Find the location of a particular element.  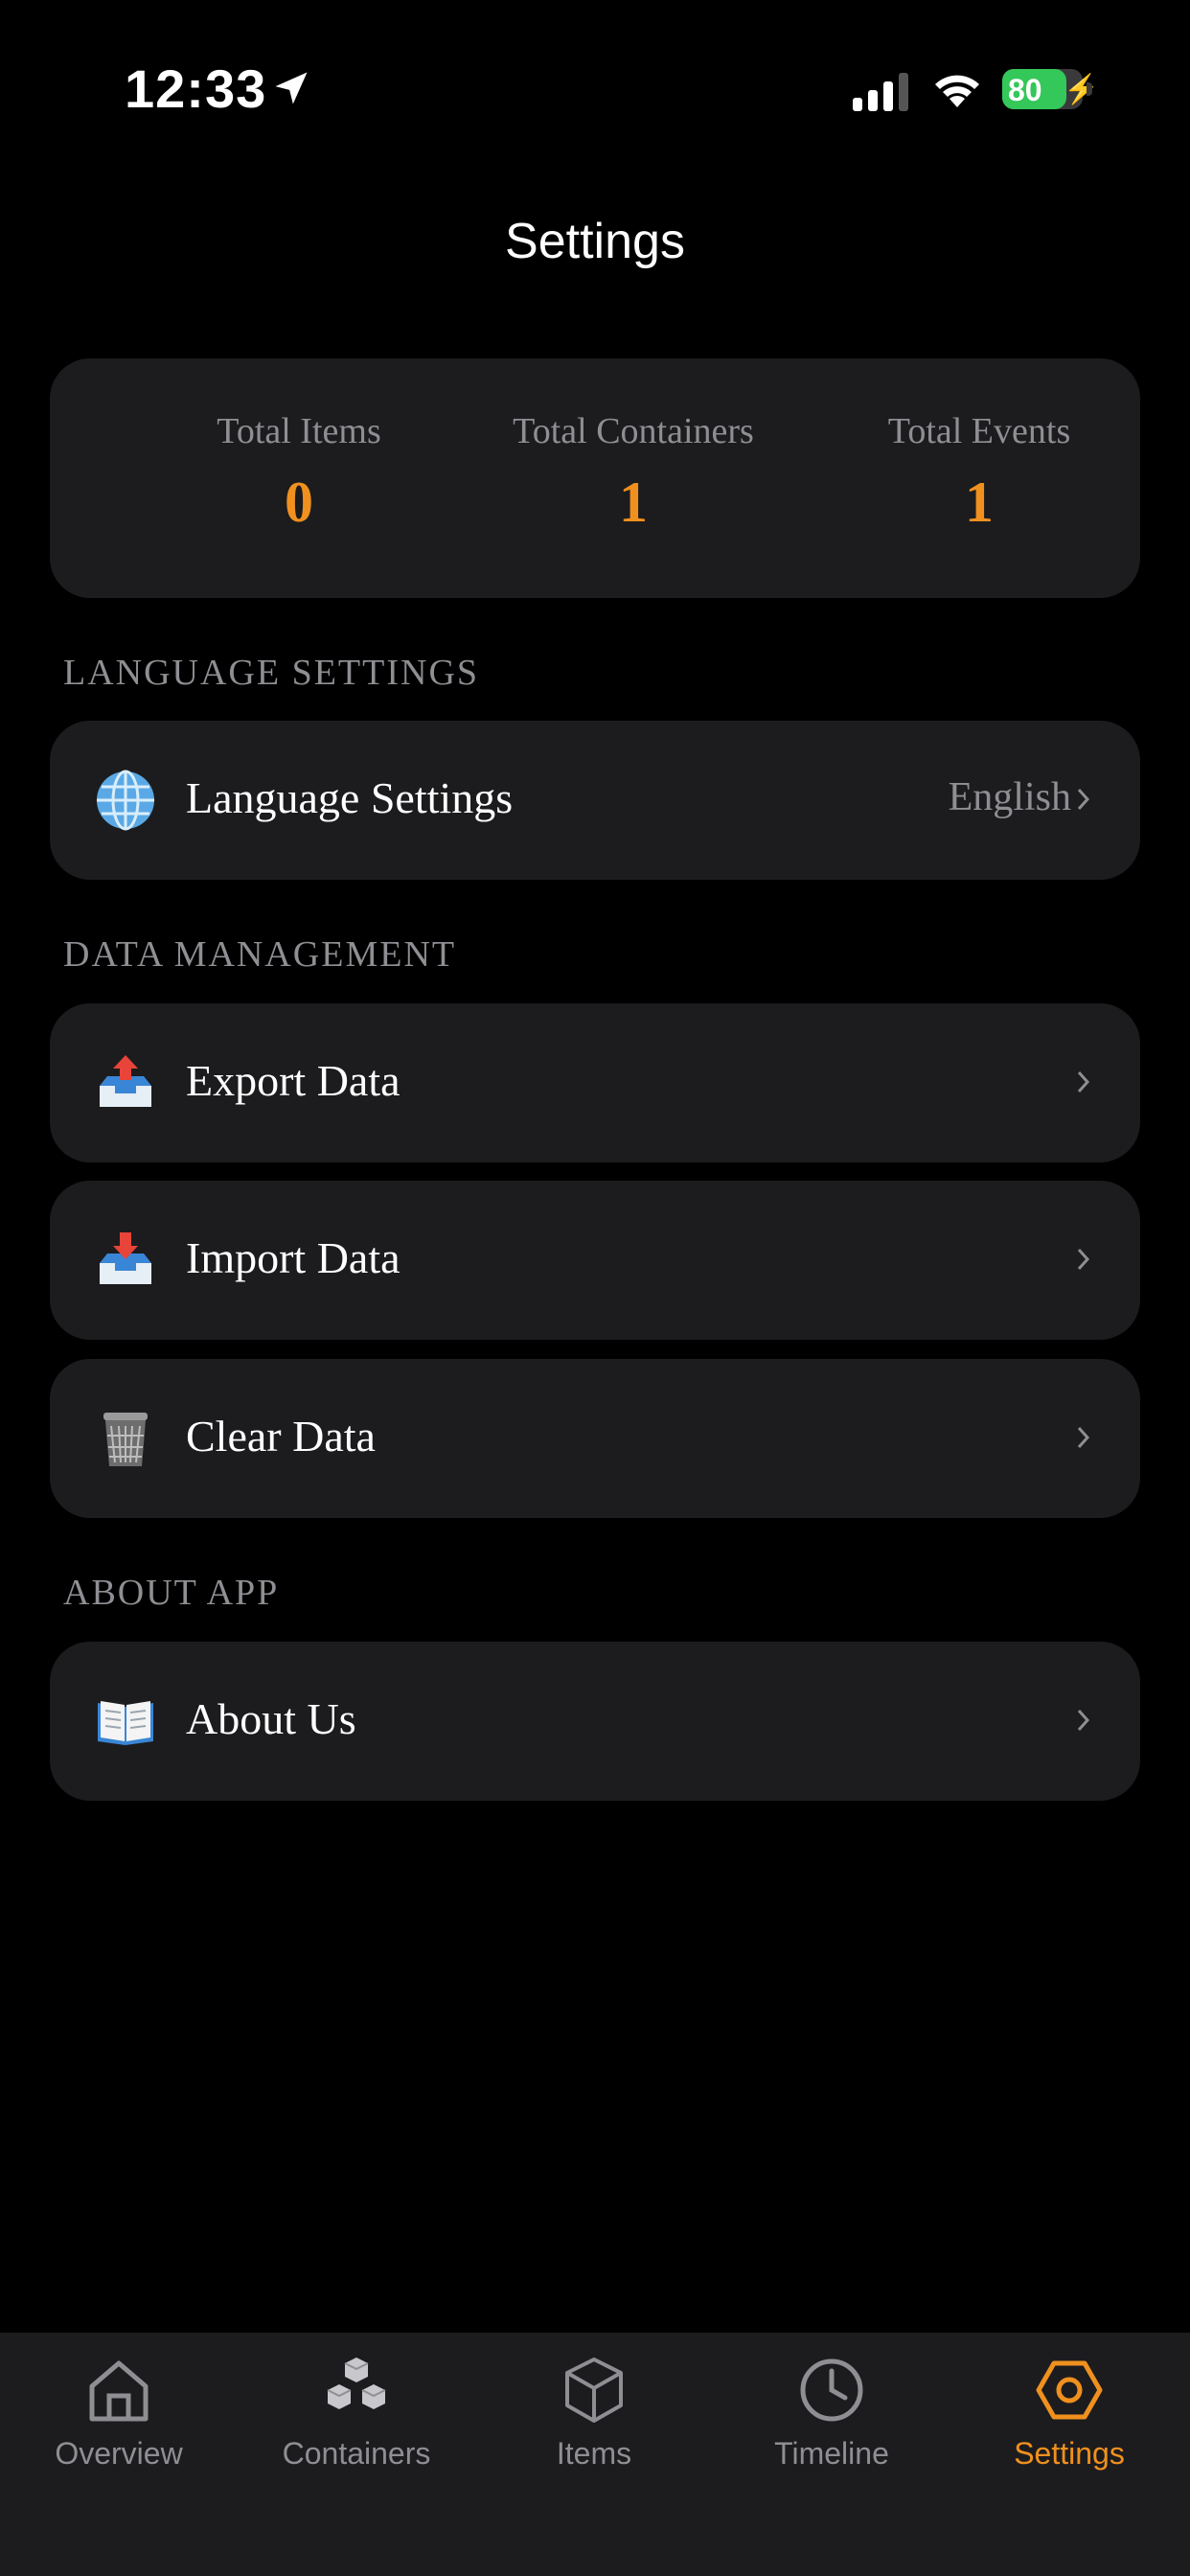

tab-label: Items is located at coordinates (594, 2453).